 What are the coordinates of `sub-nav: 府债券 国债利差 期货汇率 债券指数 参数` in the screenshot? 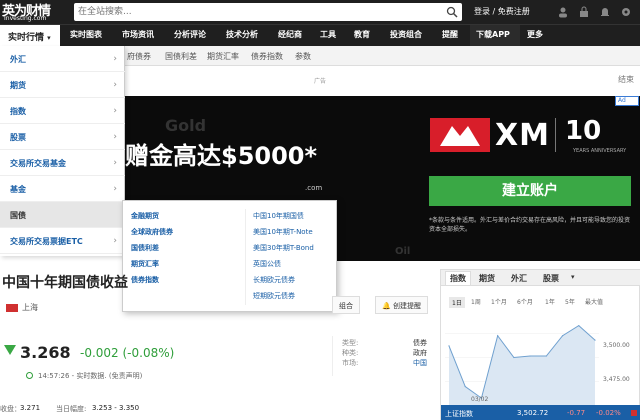 It's located at (382, 56).